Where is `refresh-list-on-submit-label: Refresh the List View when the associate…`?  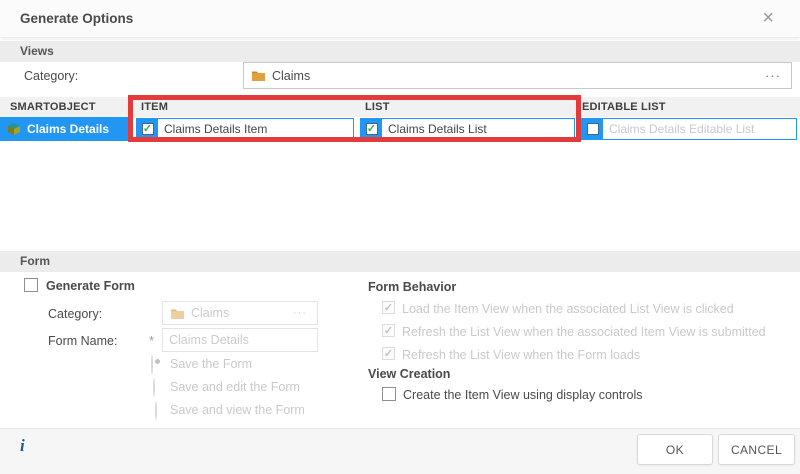
refresh-list-on-submit-label: Refresh the List View when the associate… is located at coordinates (584, 332).